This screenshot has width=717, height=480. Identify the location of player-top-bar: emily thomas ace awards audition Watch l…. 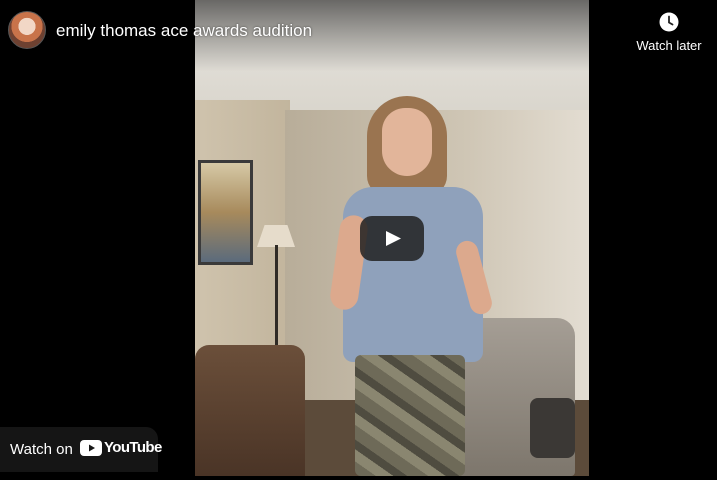
(358, 32).